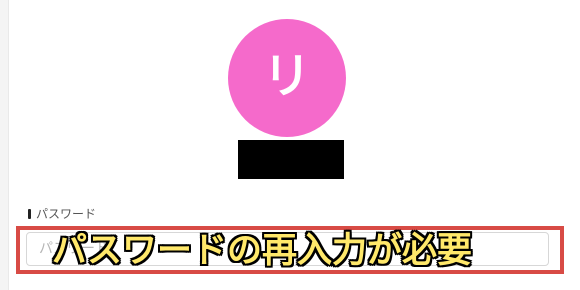 The image size is (580, 290). I want to click on avatar: リ, so click(287, 78).